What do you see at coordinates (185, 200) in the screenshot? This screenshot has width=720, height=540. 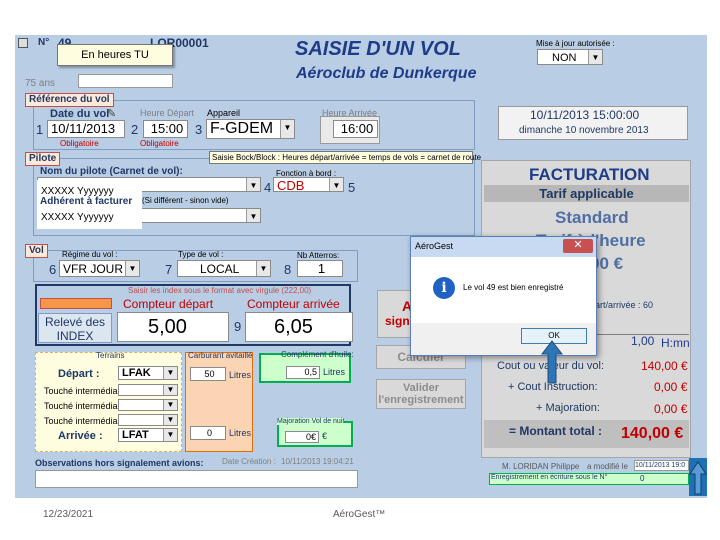 I see `payer-note: (Si différent - sinon vide)` at bounding box center [185, 200].